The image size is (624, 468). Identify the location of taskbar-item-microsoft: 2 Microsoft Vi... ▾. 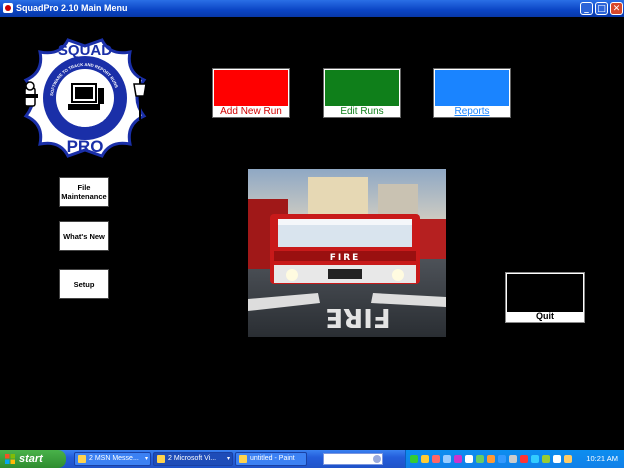
(193, 459).